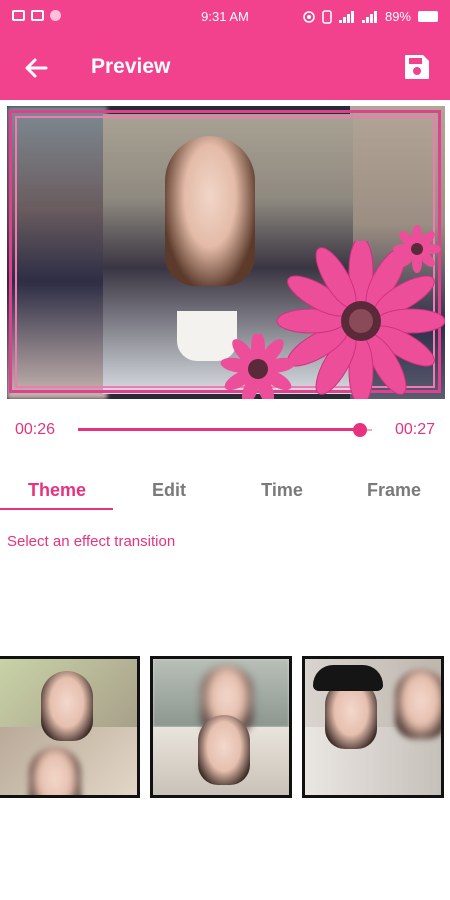 The width and height of the screenshot is (450, 900). Describe the element at coordinates (56, 509) in the screenshot. I see `active-tab-indicator` at that location.